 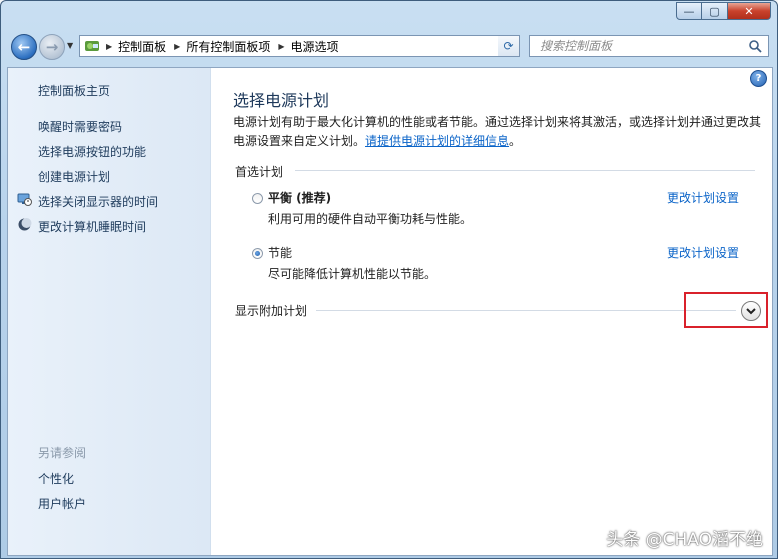 What do you see at coordinates (74, 90) in the screenshot?
I see `sidebar-item-home: 控制面板主页` at bounding box center [74, 90].